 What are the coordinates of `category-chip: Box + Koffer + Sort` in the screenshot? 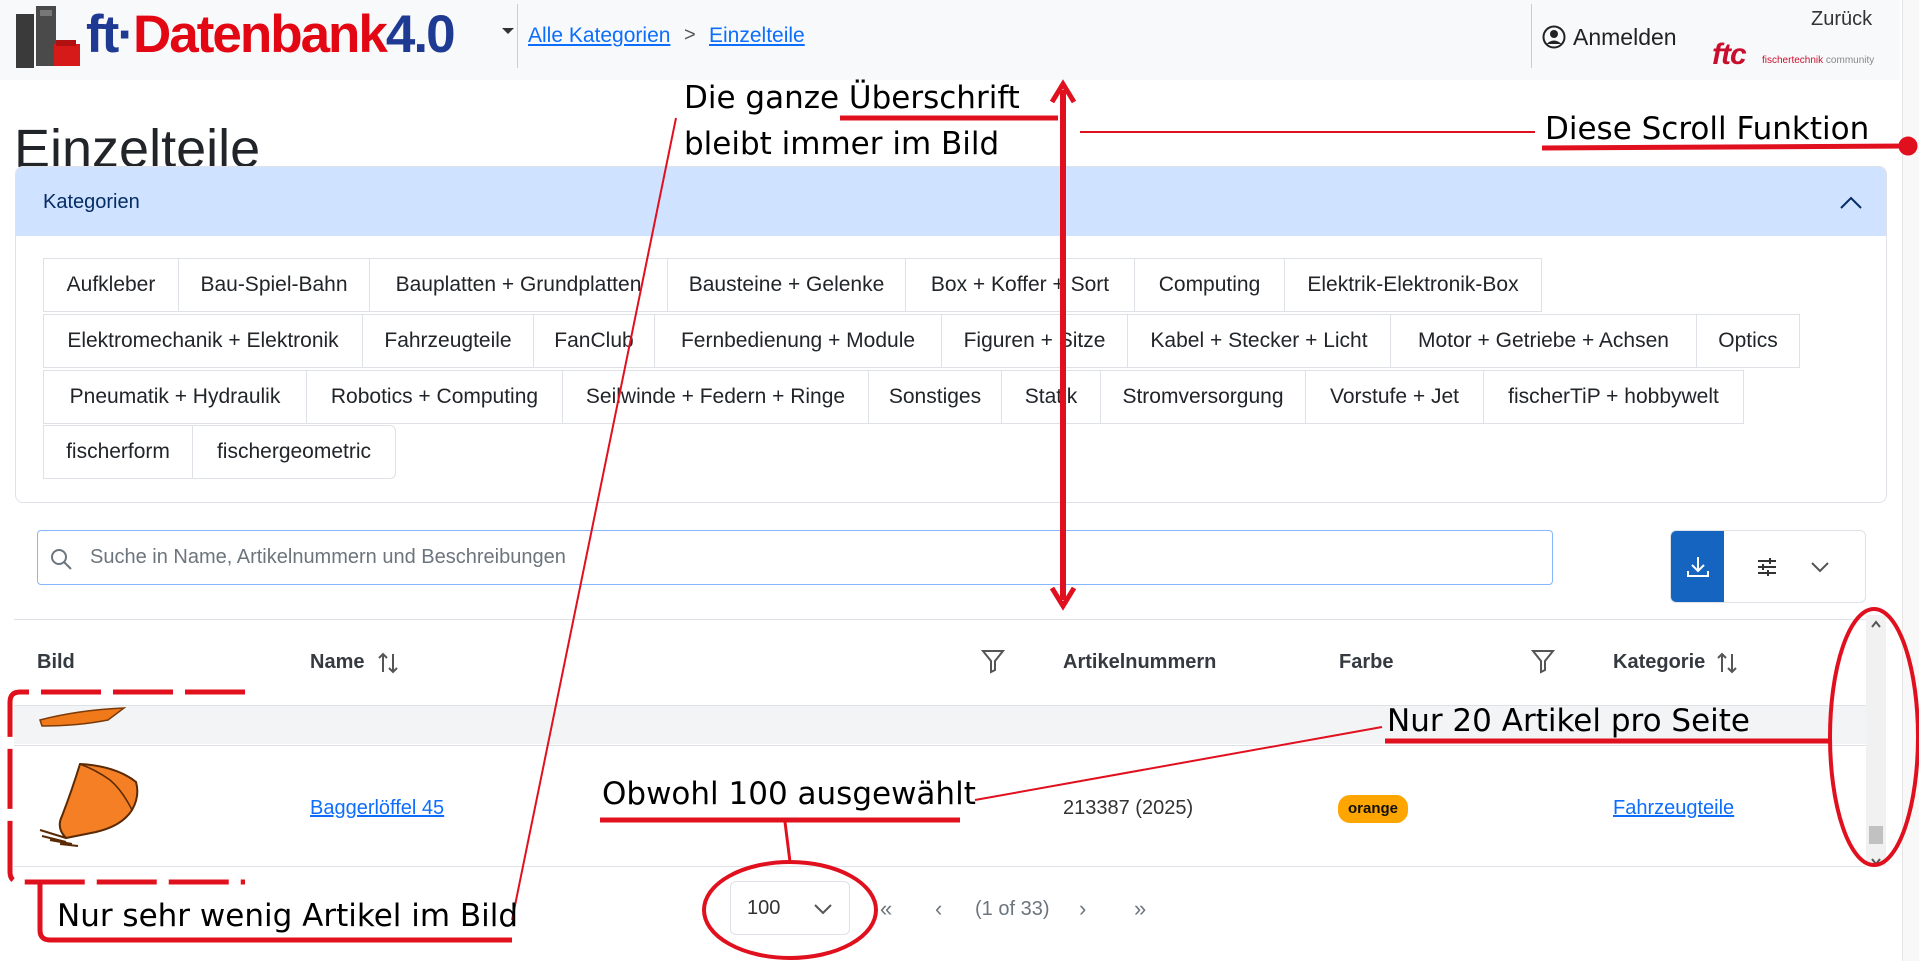 It's located at (1020, 285).